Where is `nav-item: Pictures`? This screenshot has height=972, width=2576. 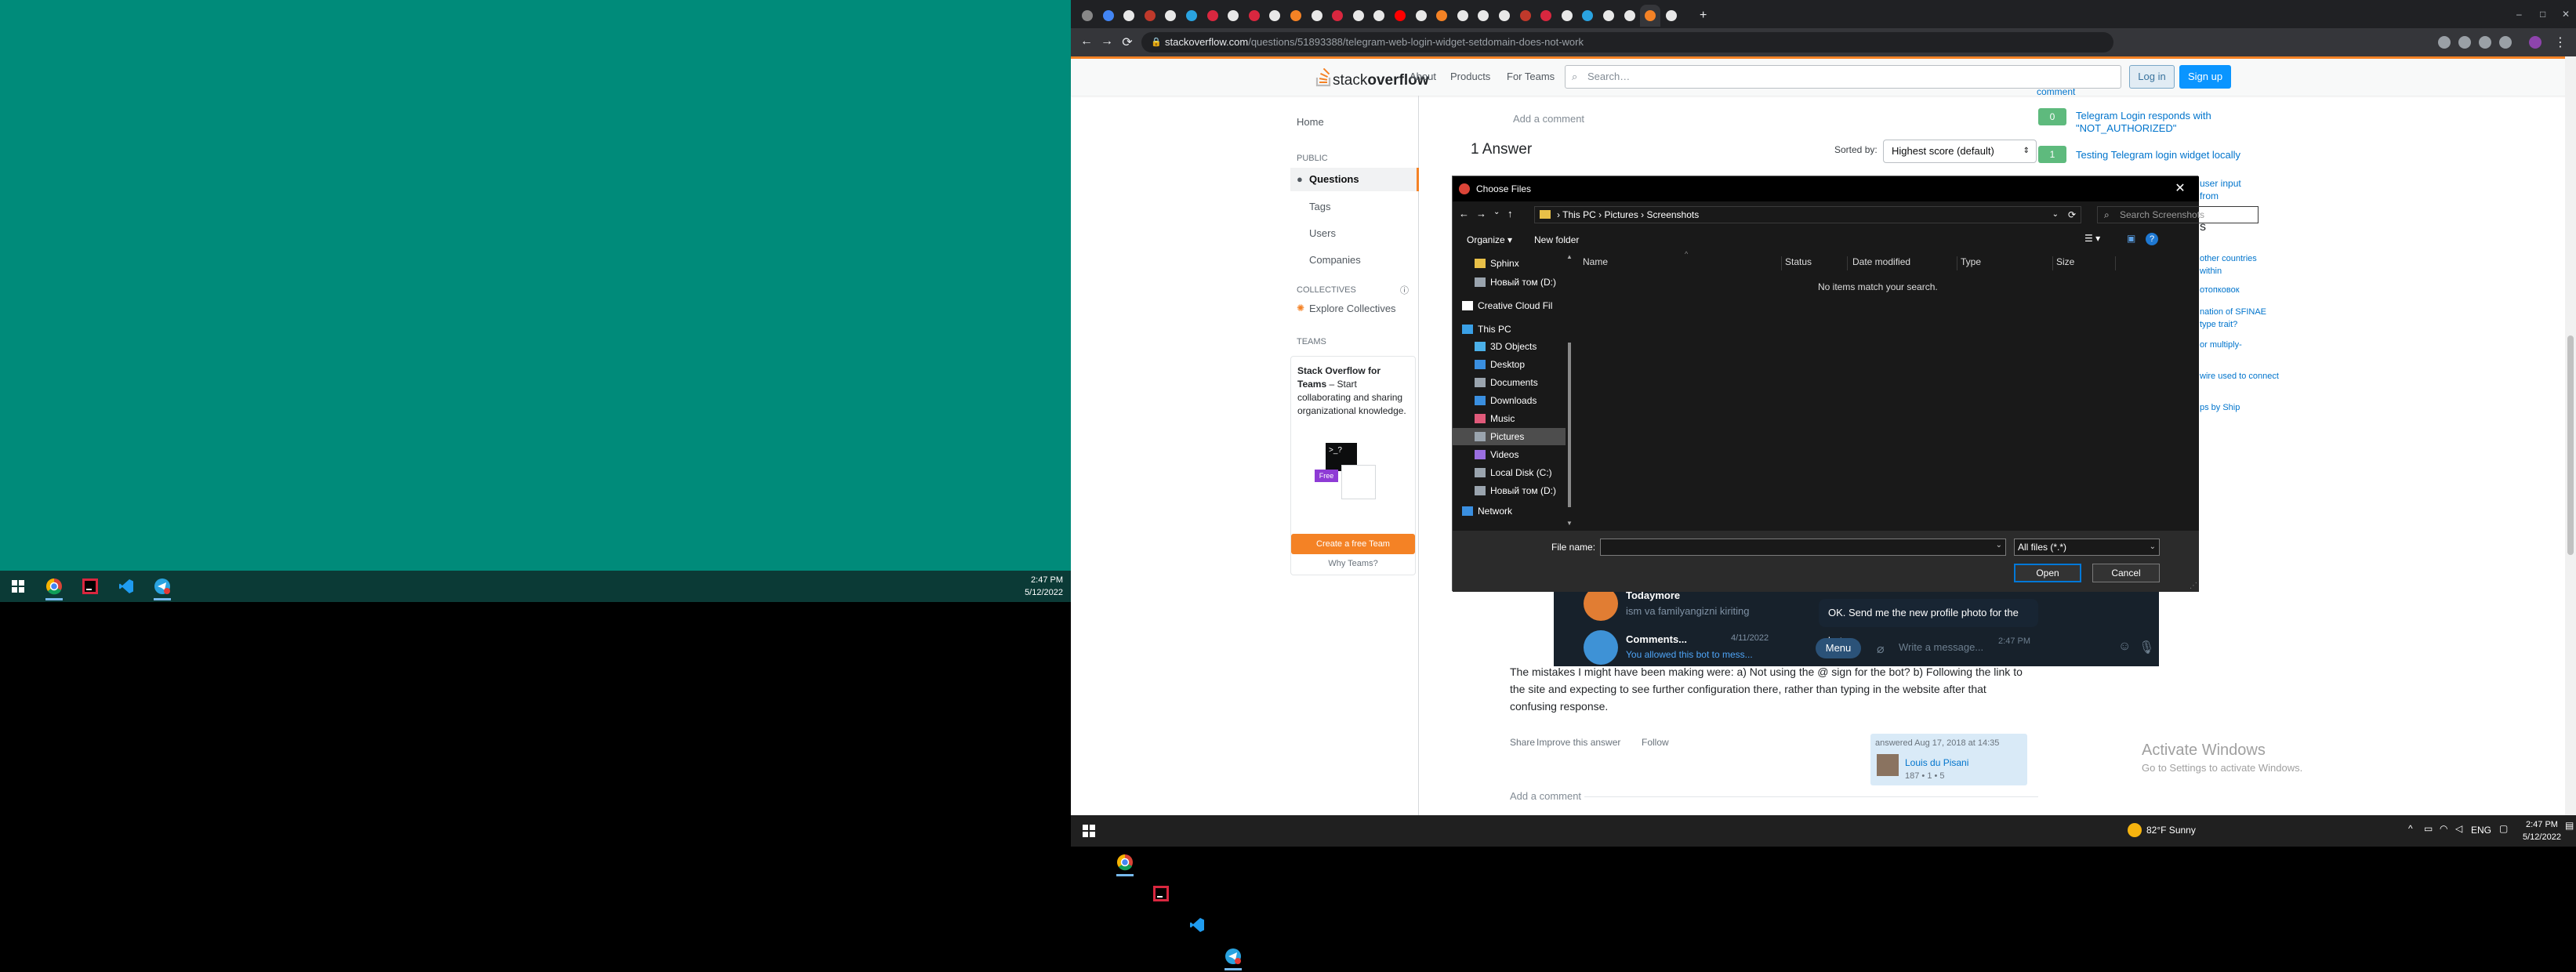 nav-item: Pictures is located at coordinates (1510, 436).